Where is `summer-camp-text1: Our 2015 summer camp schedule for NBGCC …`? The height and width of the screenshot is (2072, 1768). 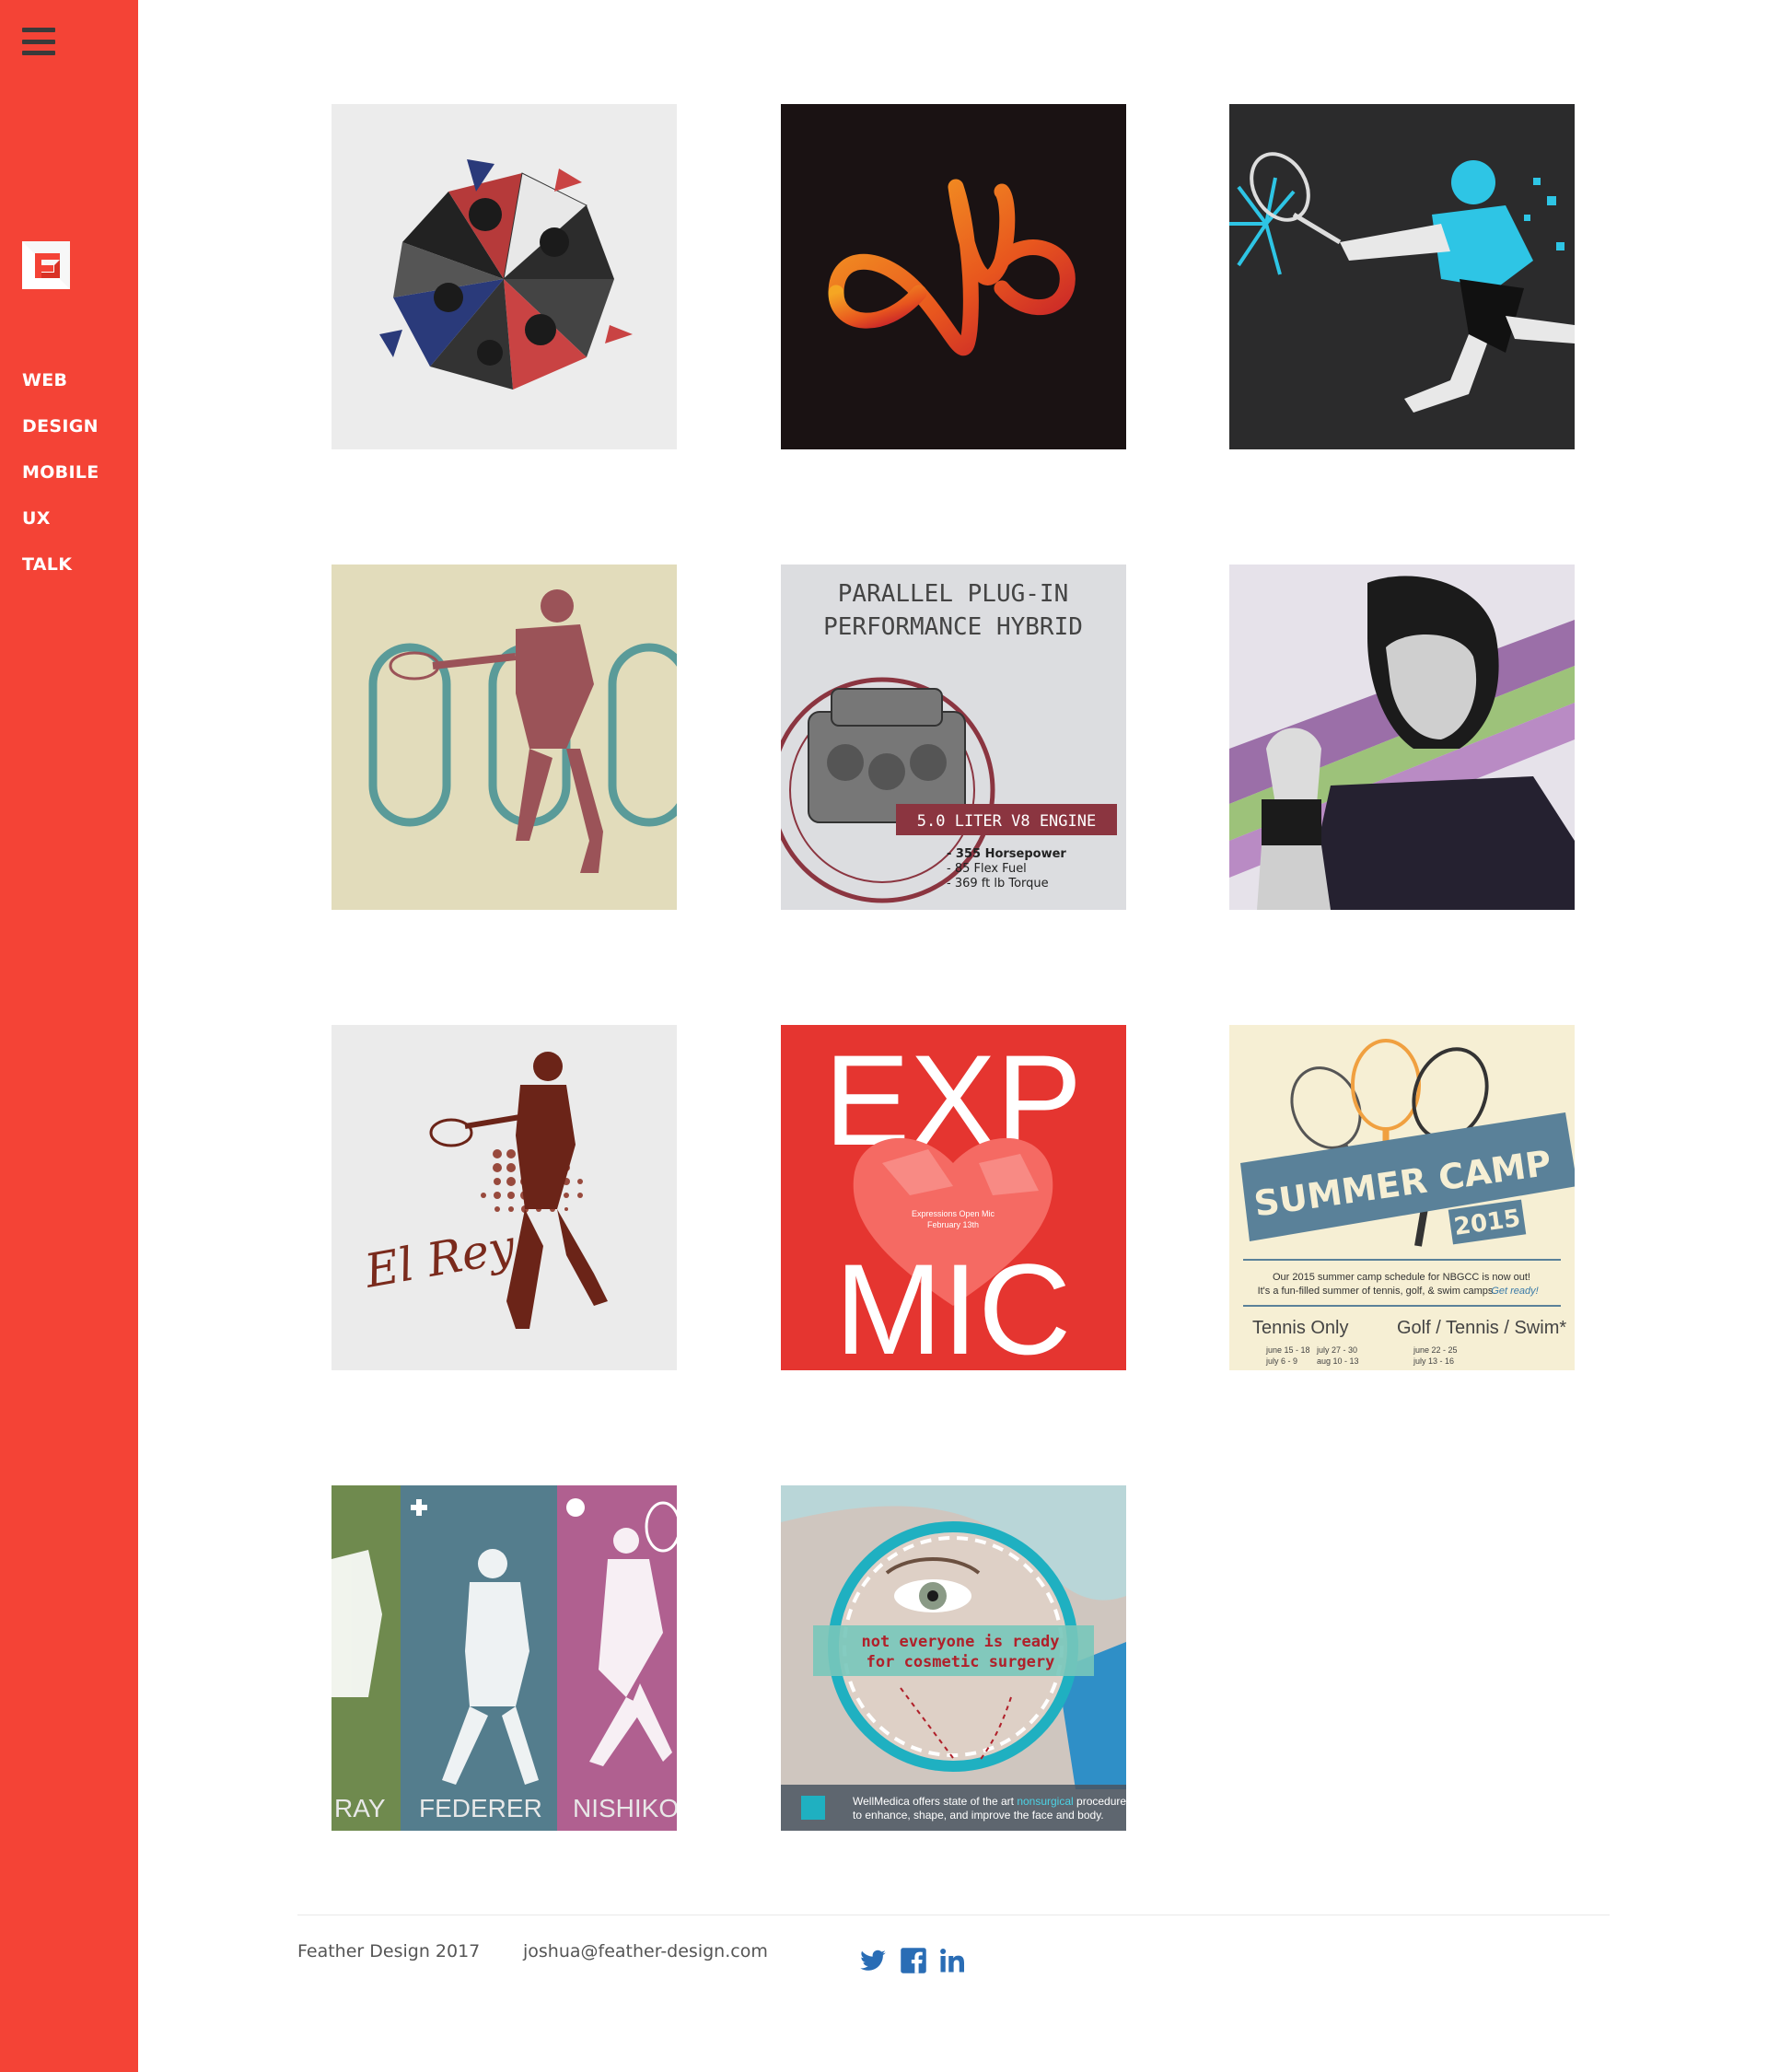 summer-camp-text1: Our 2015 summer camp schedule for NBGCC … is located at coordinates (1401, 1277).